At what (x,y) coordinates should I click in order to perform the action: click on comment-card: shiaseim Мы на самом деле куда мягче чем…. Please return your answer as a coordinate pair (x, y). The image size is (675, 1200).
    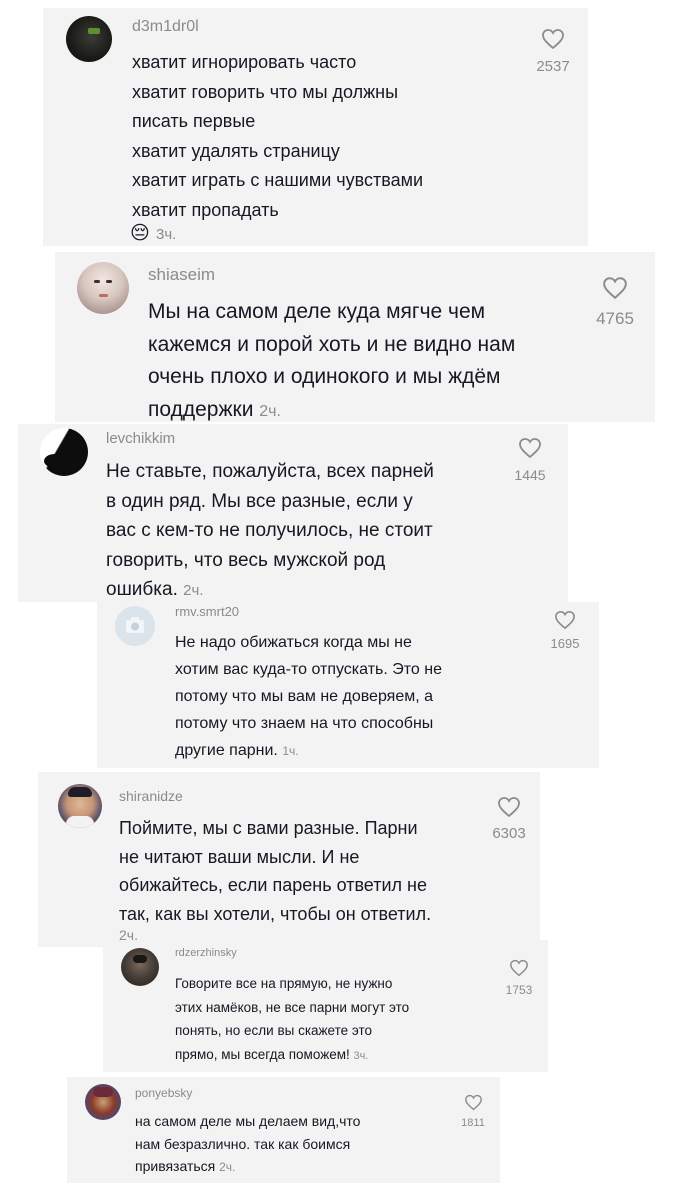
    Looking at the image, I should click on (355, 337).